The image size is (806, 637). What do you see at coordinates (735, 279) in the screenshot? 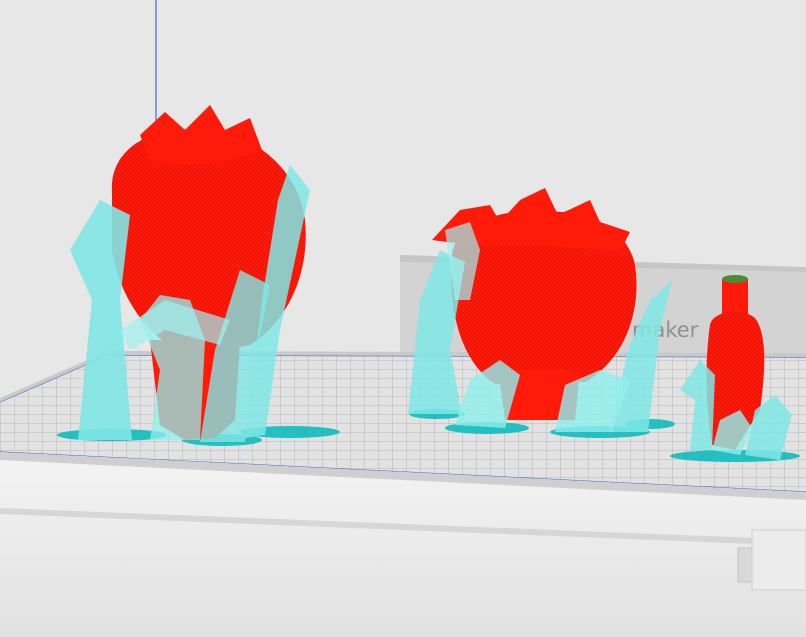
I see `model-post-top` at bounding box center [735, 279].